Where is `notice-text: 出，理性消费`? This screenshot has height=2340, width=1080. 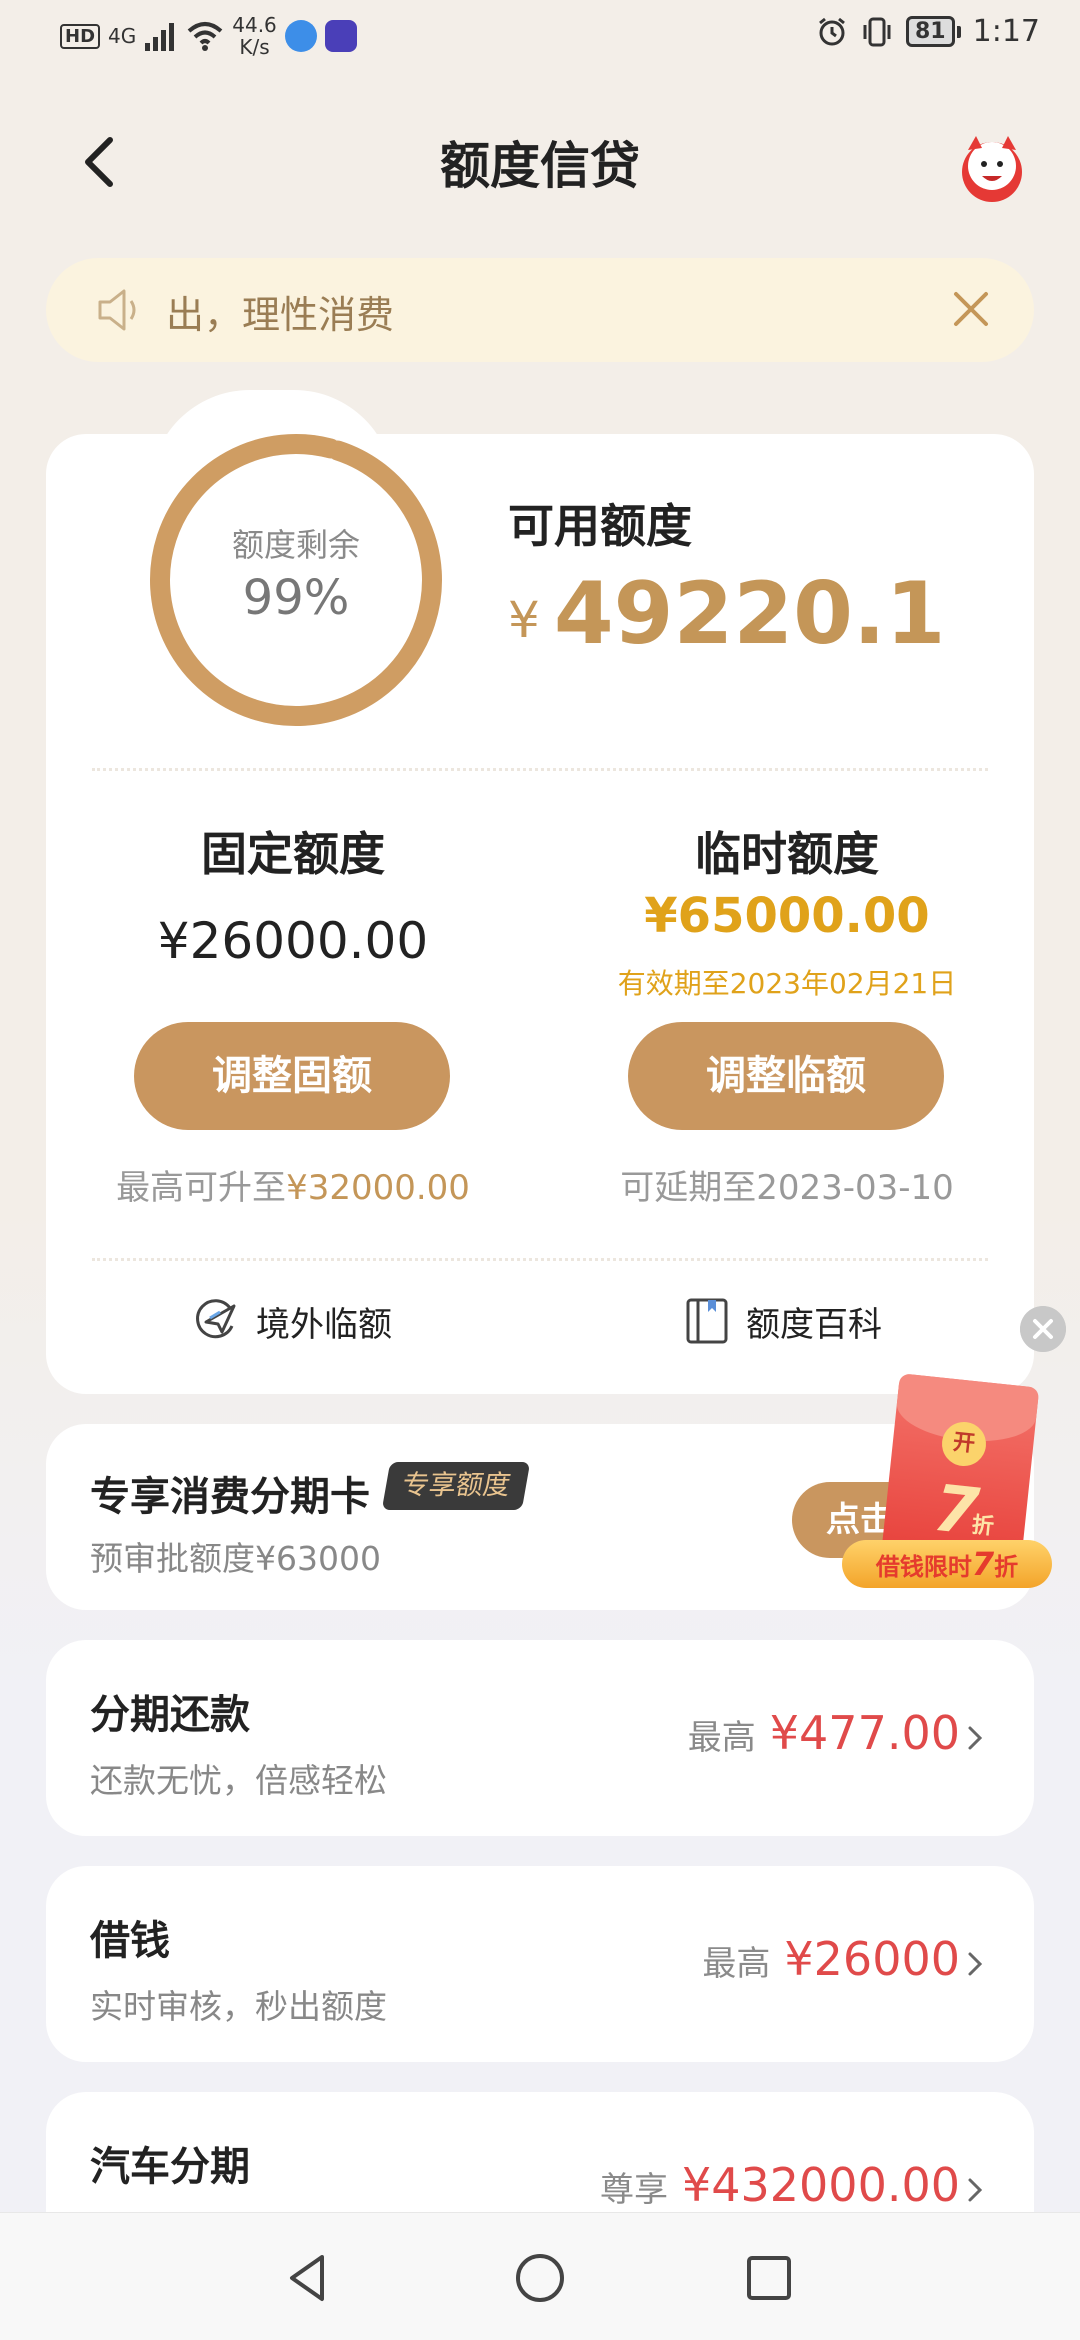
notice-text: 出，理性消费 is located at coordinates (280, 315).